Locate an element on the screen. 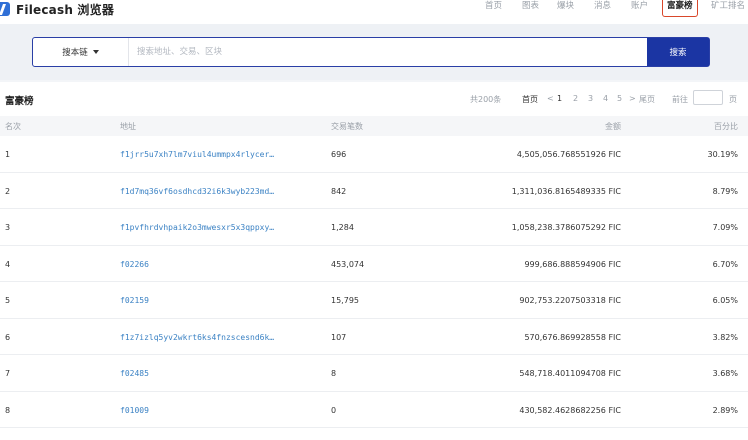 Image resolution: width=748 pixels, height=440 pixels. rank-cell: 4 is located at coordinates (8, 264).